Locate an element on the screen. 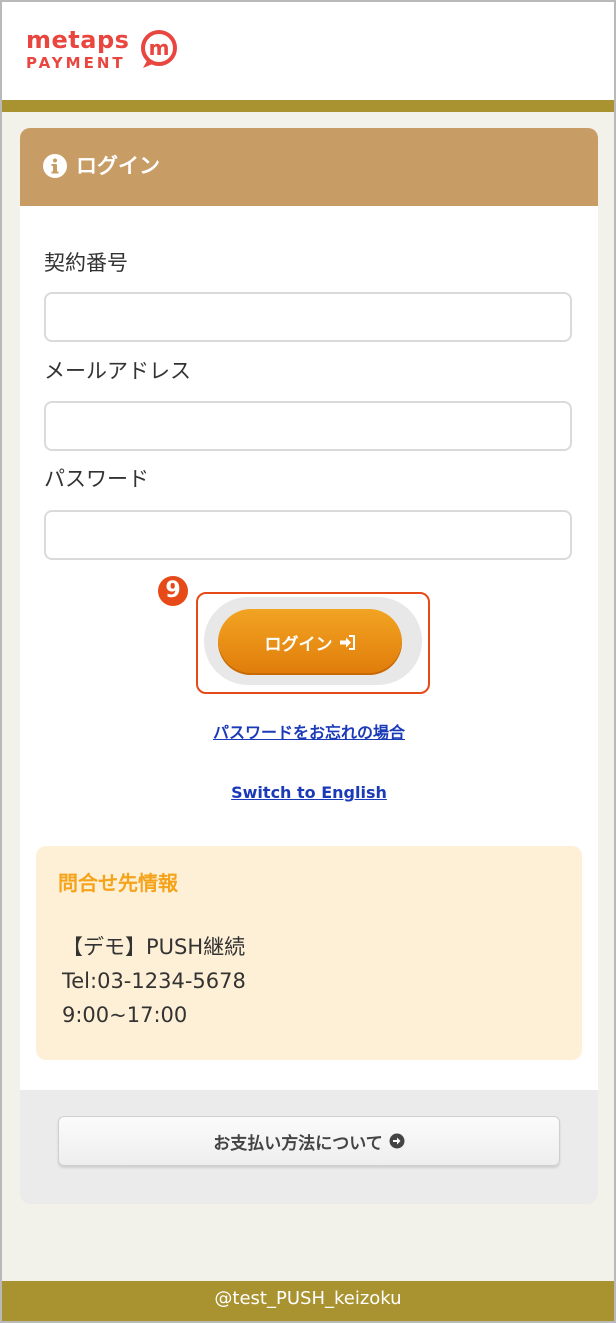 This screenshot has width=616, height=1323. contact-tel: Tel:03-1234-5678 is located at coordinates (154, 981).